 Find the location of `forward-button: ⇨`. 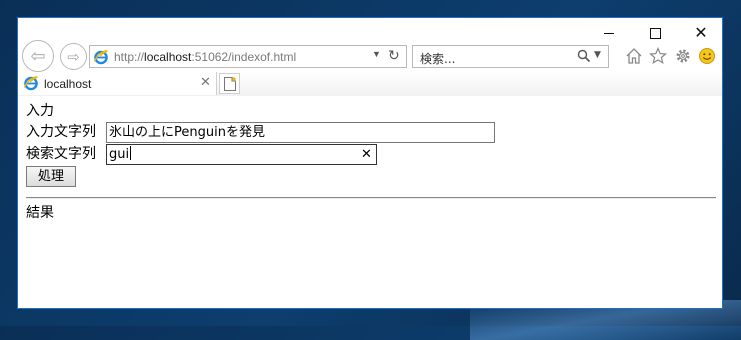

forward-button: ⇨ is located at coordinates (73, 56).